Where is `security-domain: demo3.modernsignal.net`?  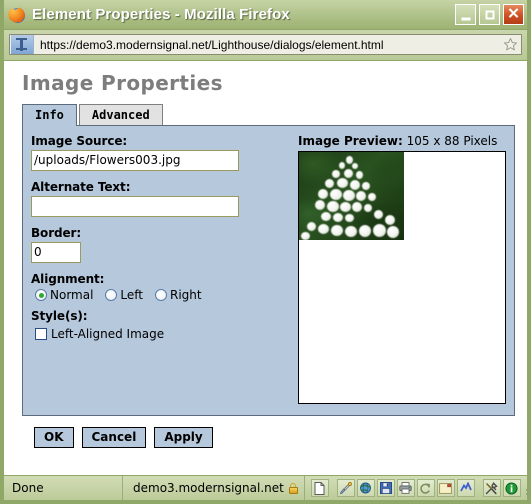
security-domain: demo3.modernsignal.net is located at coordinates (214, 488).